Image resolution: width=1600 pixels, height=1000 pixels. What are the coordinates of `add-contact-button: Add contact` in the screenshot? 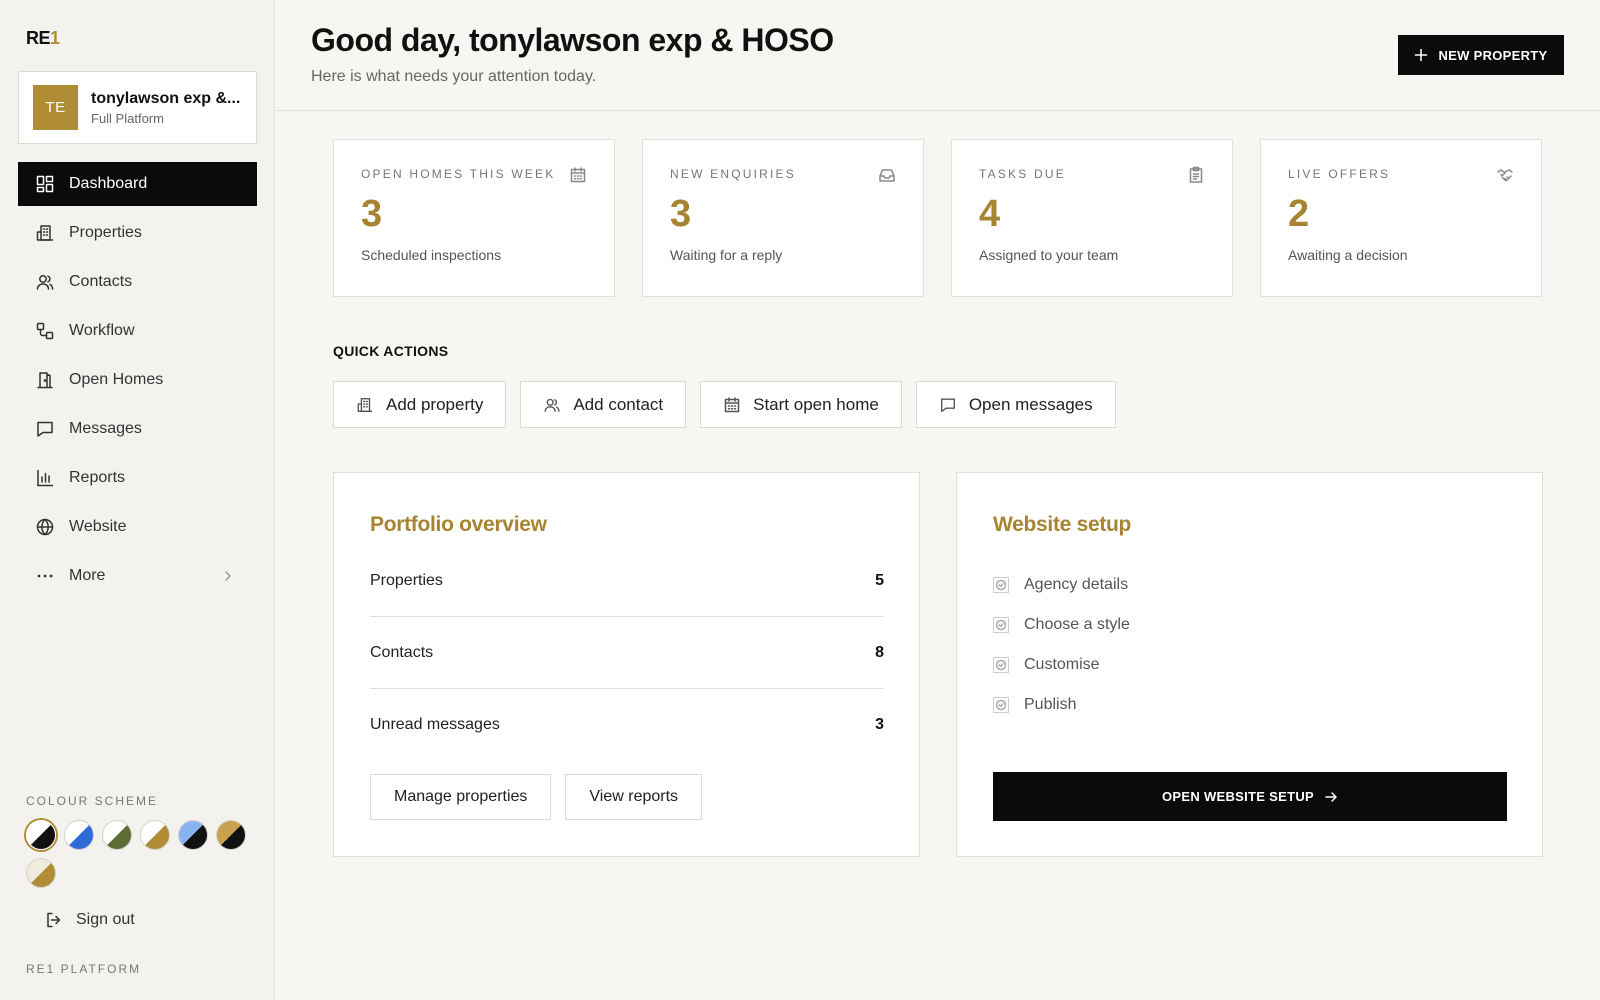 It's located at (603, 404).